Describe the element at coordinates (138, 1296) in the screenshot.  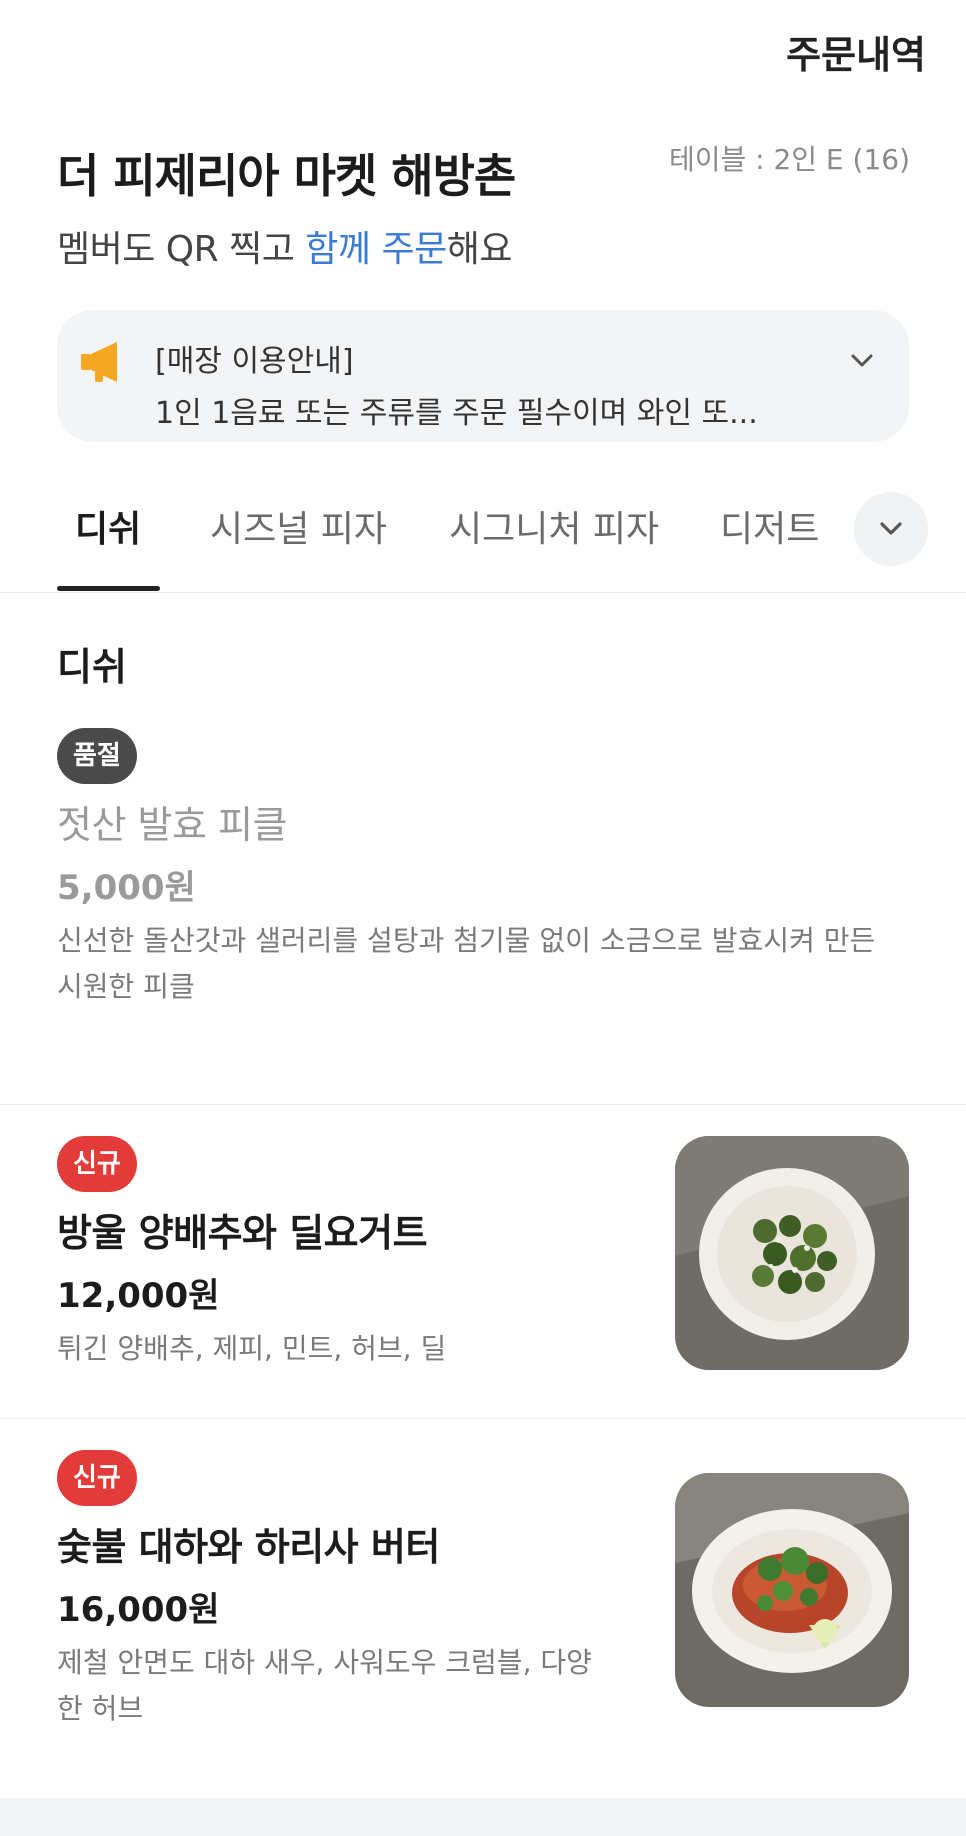
I see `item-price: 12,000원` at that location.